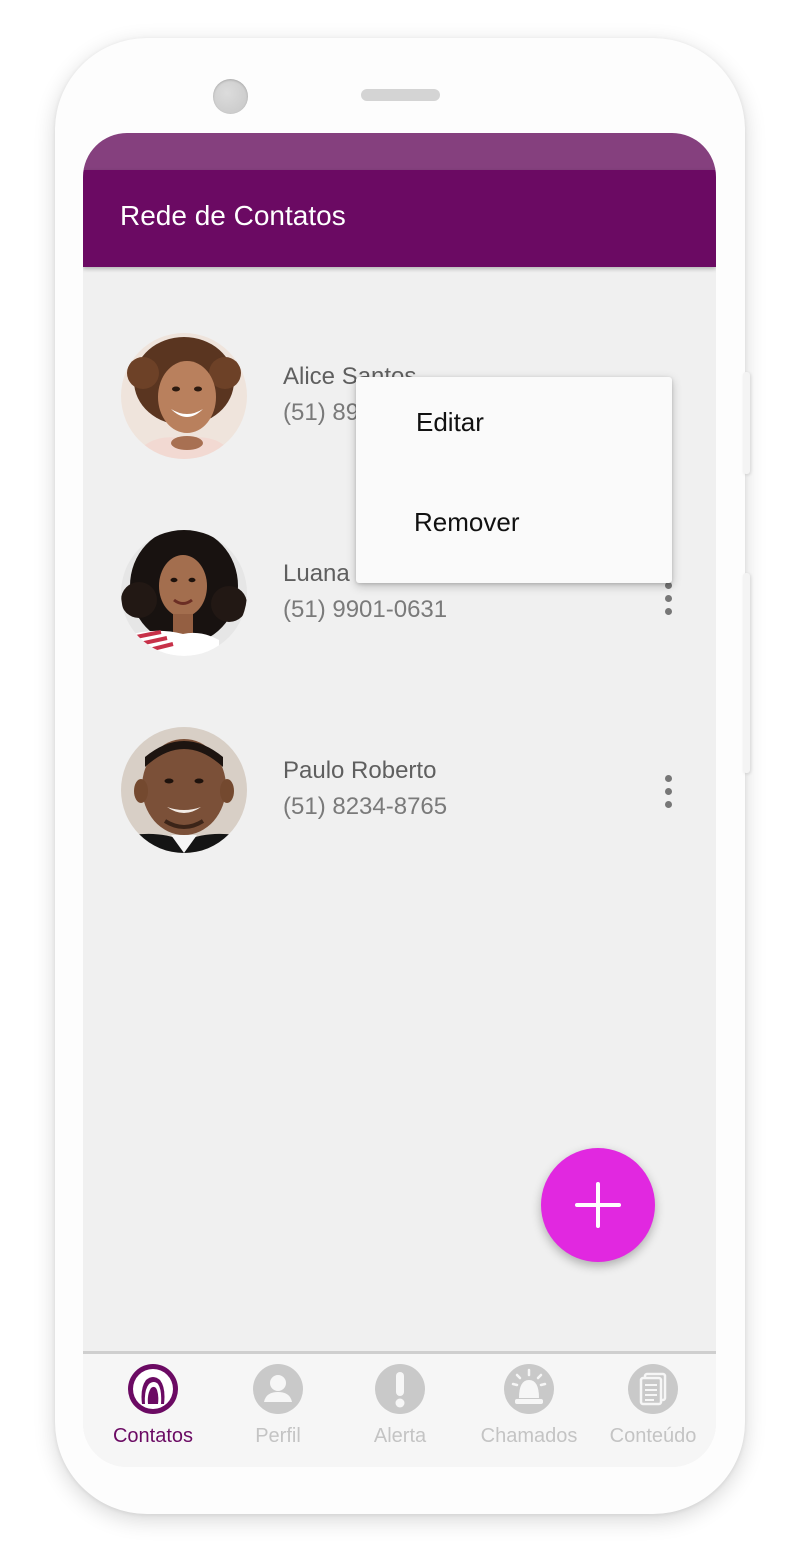 The height and width of the screenshot is (1551, 800). I want to click on contact-phone: (51) 8234-8765, so click(365, 806).